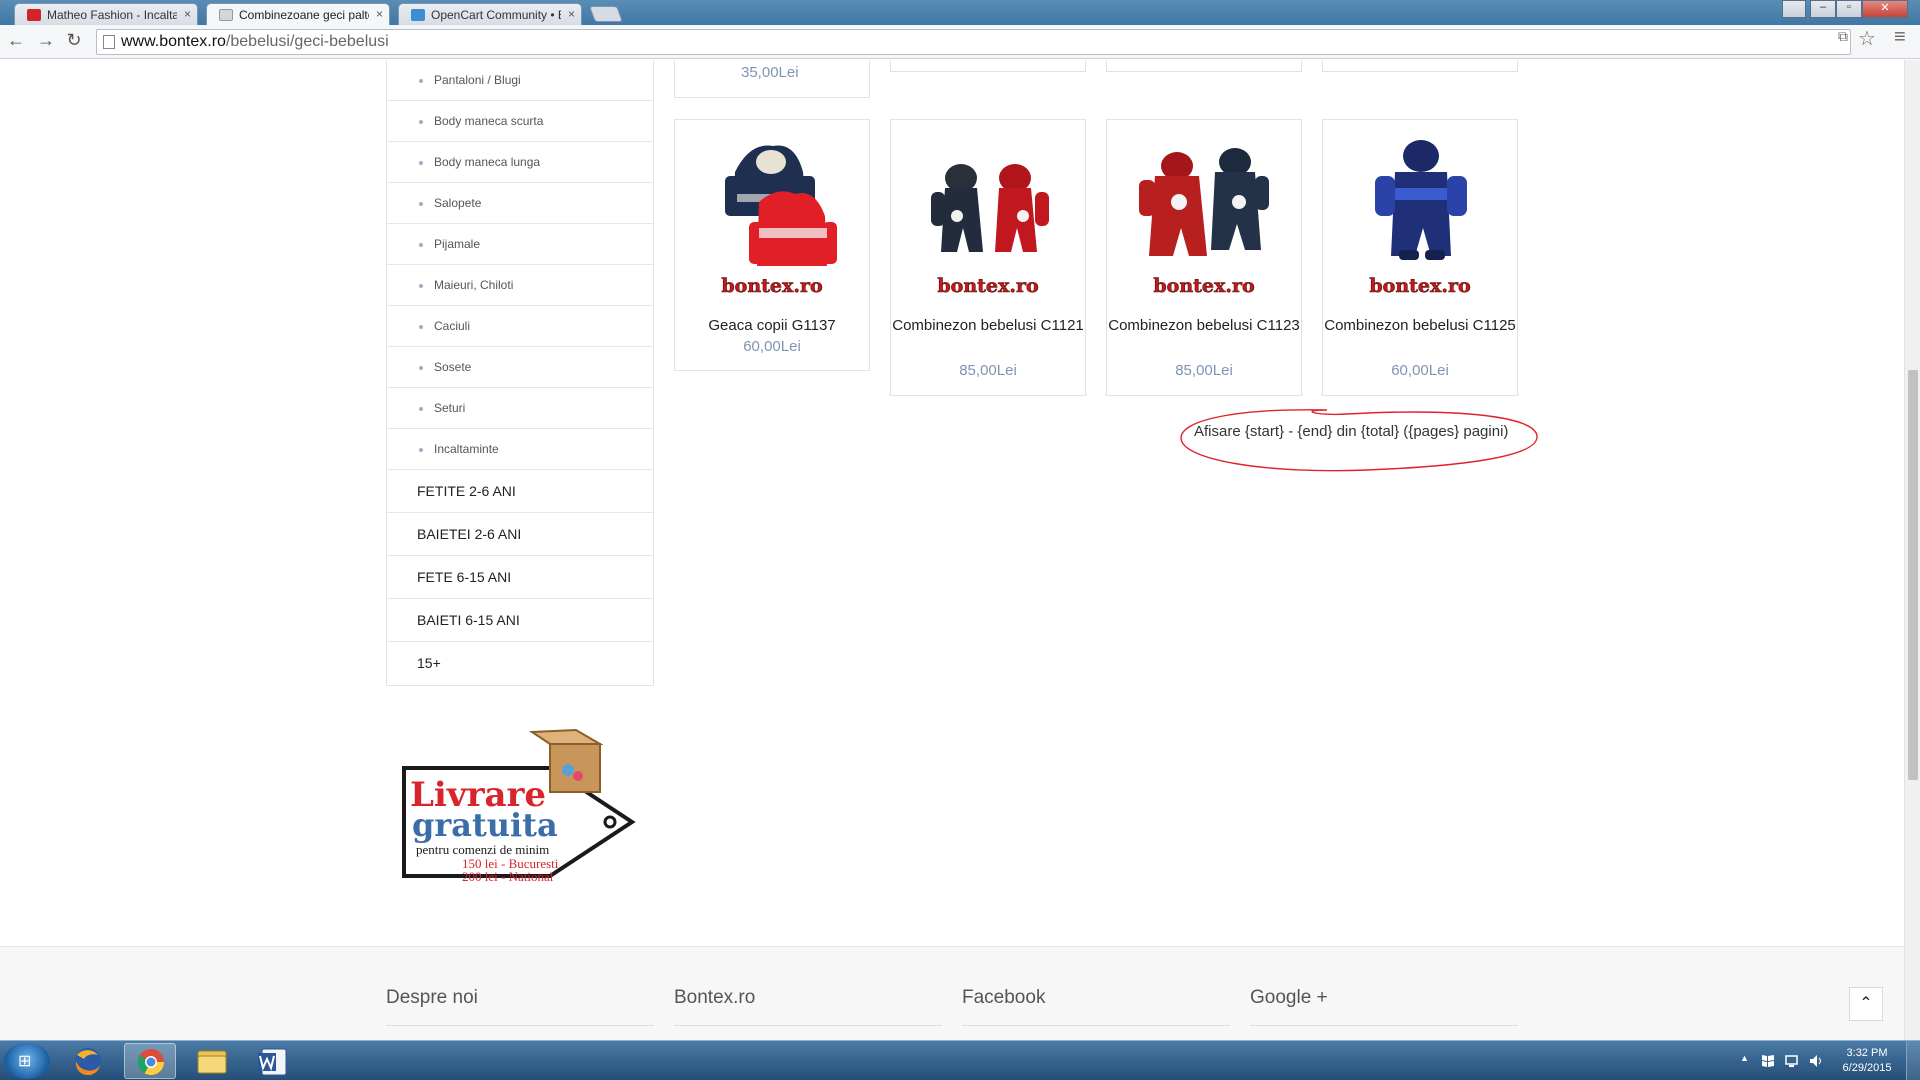 This screenshot has height=1080, width=1920. I want to click on sidebar-subitem: Pijamale, so click(520, 244).